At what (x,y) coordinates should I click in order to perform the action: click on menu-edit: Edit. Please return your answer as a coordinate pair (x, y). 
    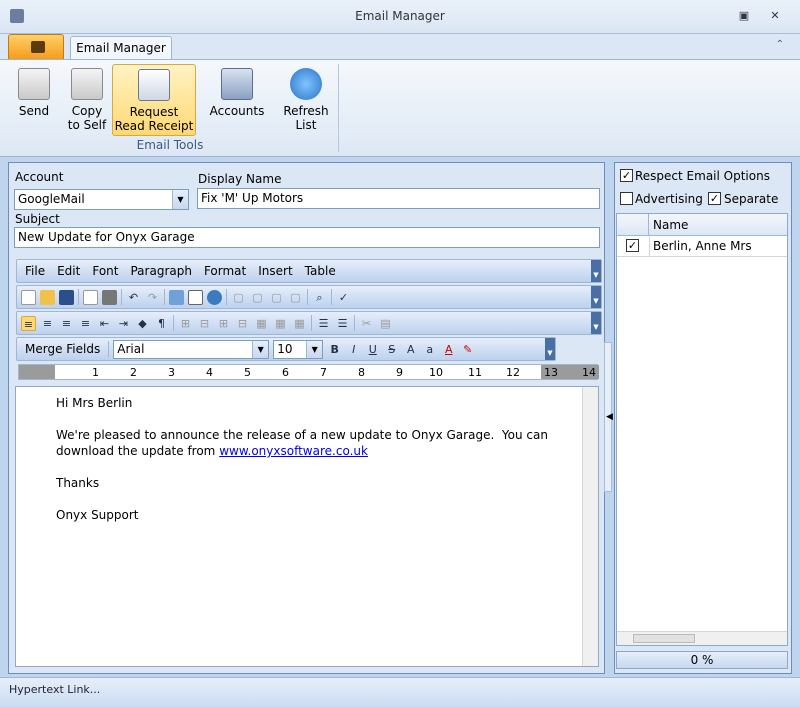
    Looking at the image, I should click on (68, 271).